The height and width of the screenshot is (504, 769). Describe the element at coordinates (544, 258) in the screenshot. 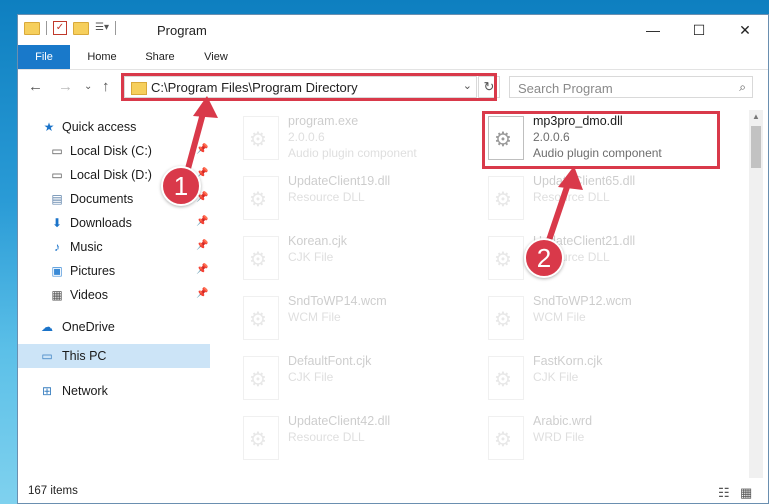

I see `step-badge-2: 2` at that location.